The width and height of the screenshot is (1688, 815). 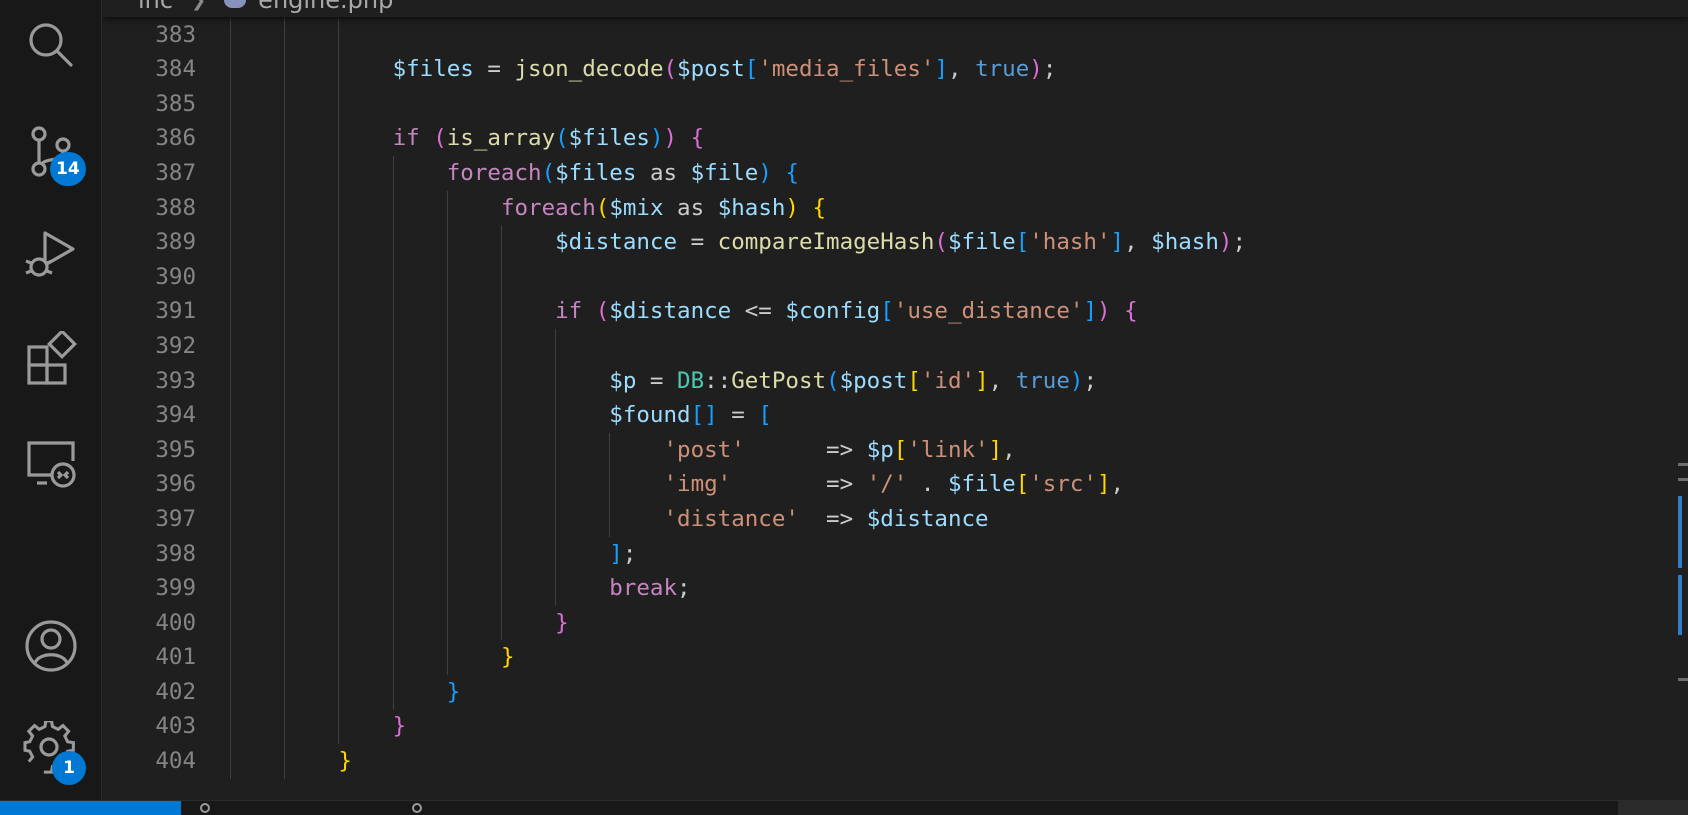 I want to click on run-debug-icon, so click(x=51, y=253).